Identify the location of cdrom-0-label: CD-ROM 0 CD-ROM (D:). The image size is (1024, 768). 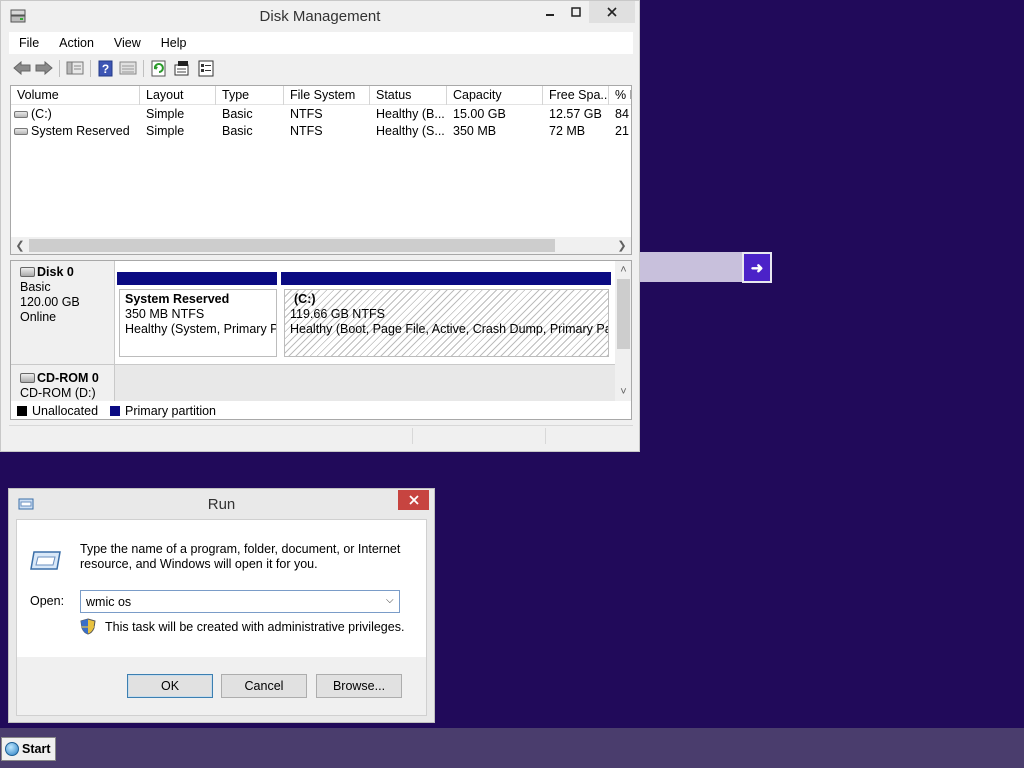
(63, 384).